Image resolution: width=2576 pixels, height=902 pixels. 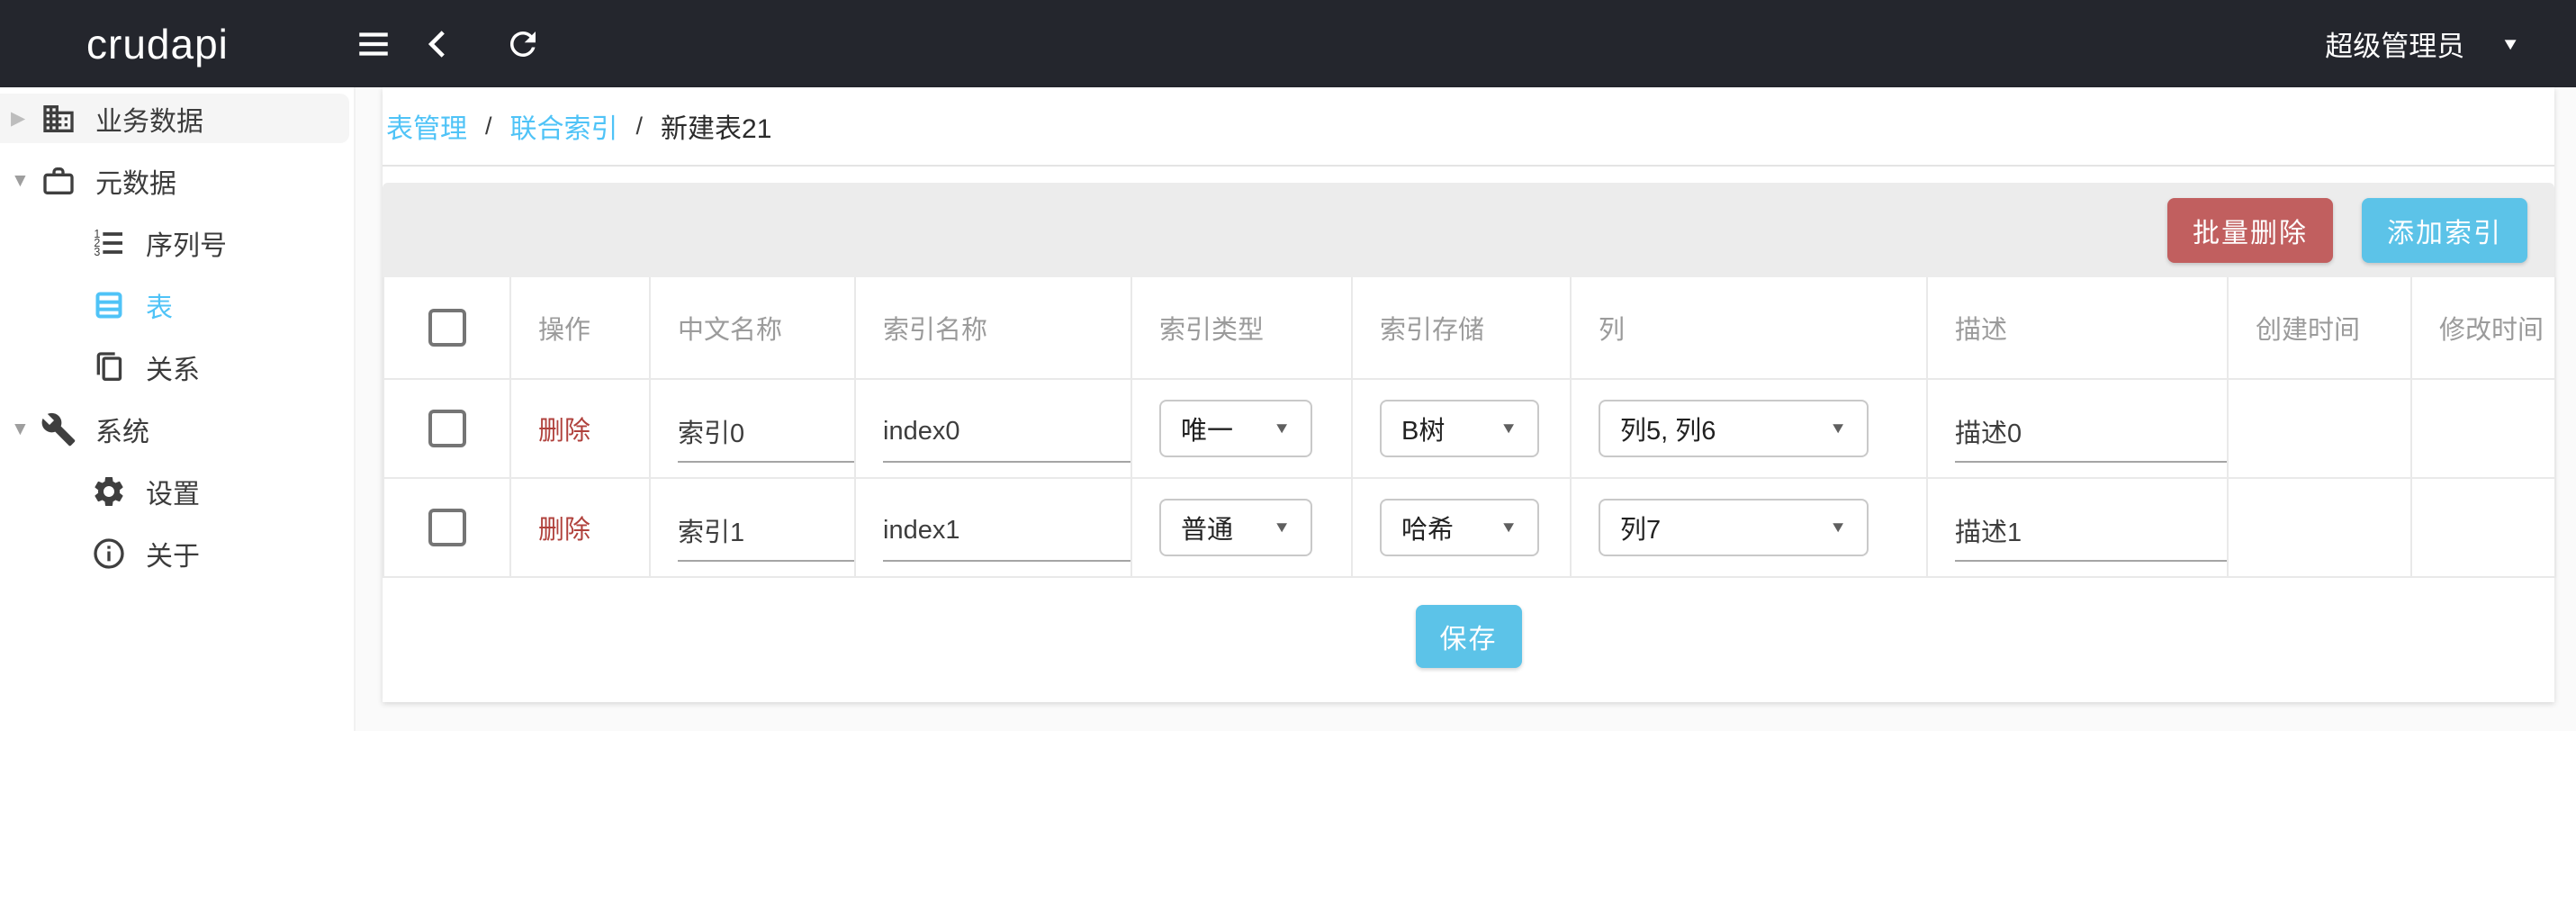 What do you see at coordinates (58, 119) in the screenshot?
I see `building-icon` at bounding box center [58, 119].